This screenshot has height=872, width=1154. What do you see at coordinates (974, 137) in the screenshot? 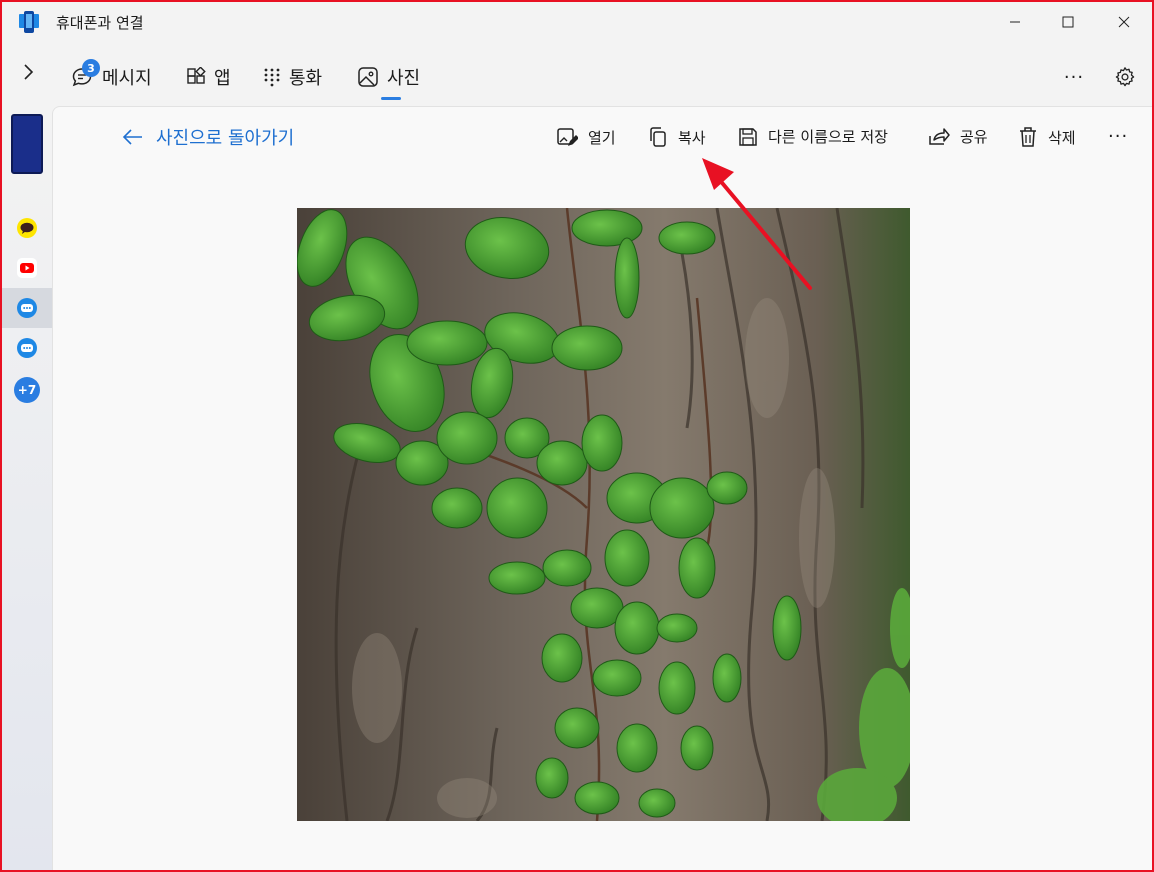
I see `share-label: 공유` at bounding box center [974, 137].